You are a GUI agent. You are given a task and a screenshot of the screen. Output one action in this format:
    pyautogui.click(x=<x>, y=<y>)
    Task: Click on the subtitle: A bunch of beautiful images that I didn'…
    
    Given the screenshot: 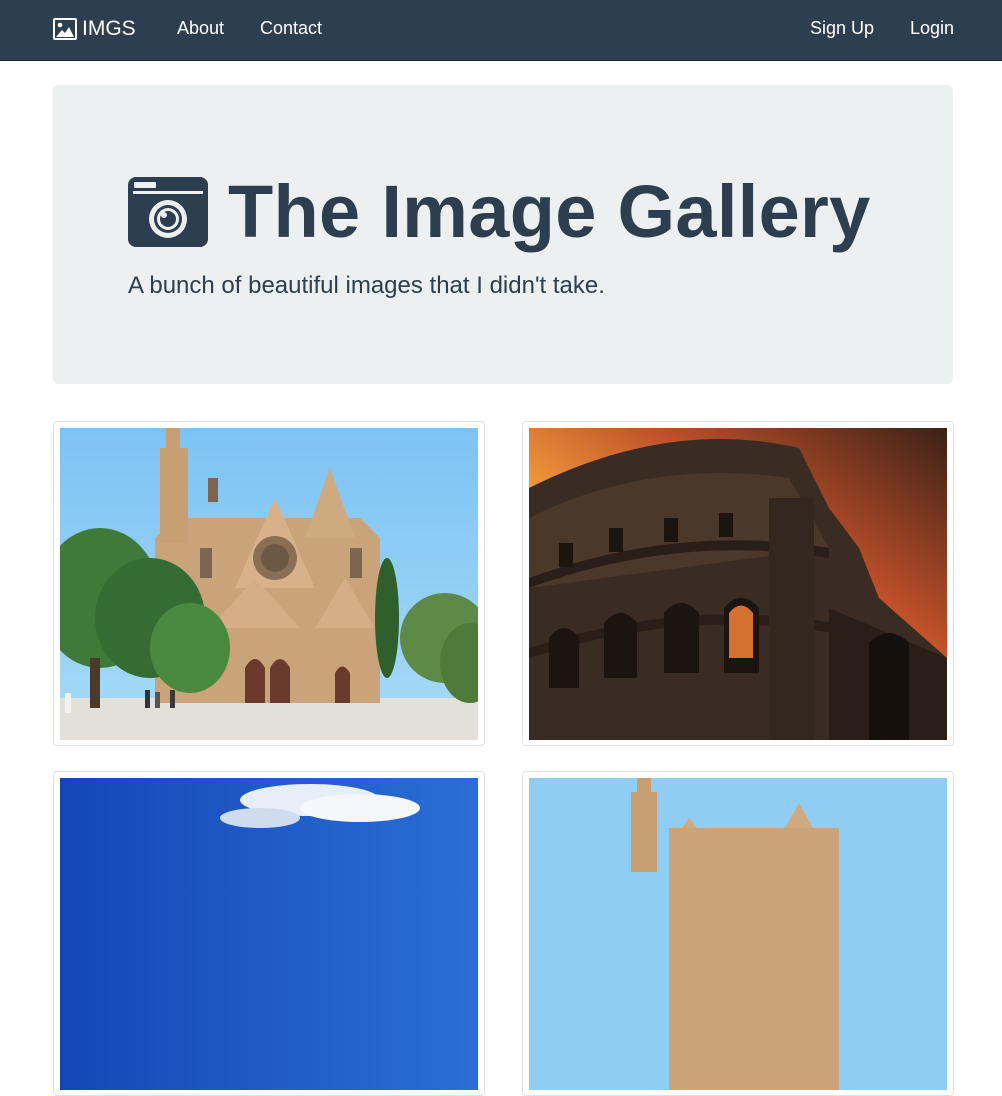 What is the action you would take?
    pyautogui.click(x=366, y=285)
    